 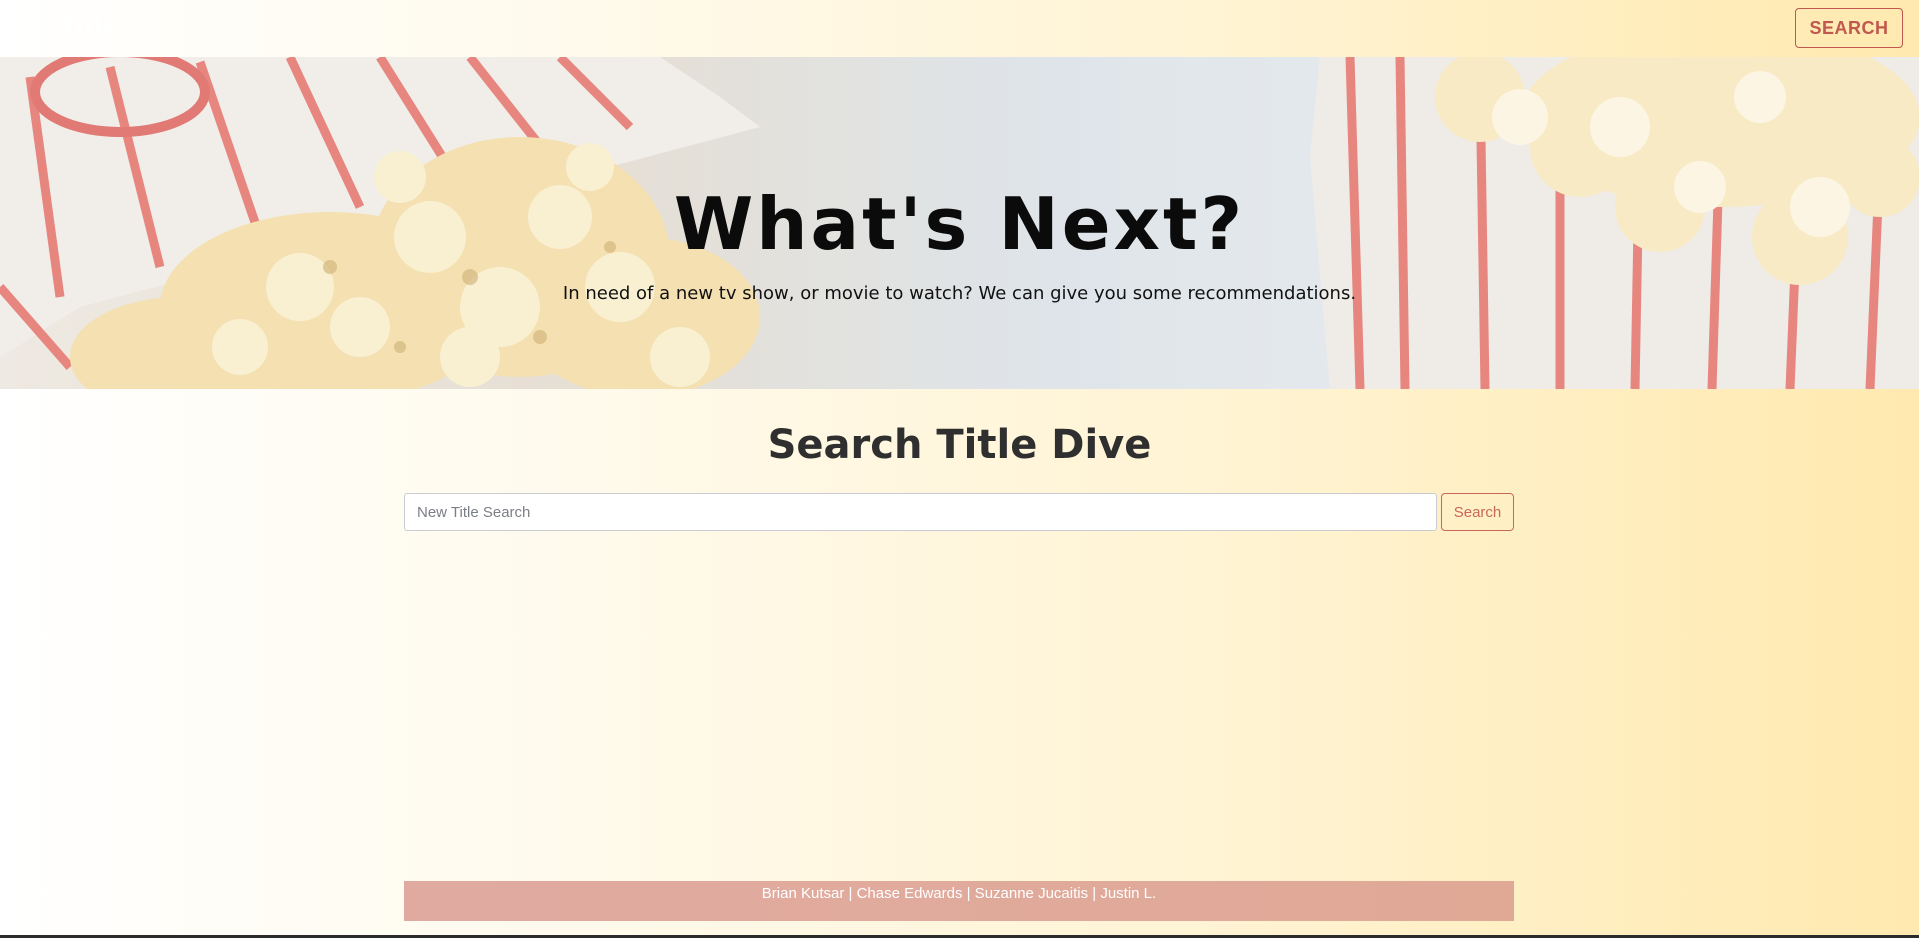 I want to click on navbar: Title SEARCH, so click(x=959, y=28).